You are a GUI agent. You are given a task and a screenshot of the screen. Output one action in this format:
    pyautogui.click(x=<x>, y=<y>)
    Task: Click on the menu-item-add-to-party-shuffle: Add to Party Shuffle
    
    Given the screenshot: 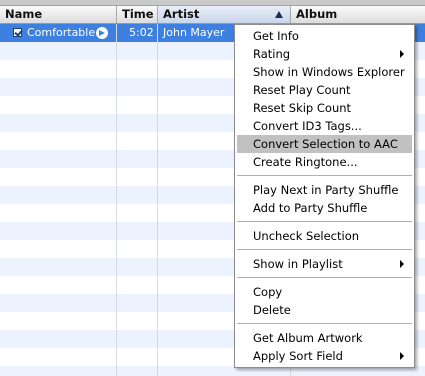 What is the action you would take?
    pyautogui.click(x=324, y=208)
    